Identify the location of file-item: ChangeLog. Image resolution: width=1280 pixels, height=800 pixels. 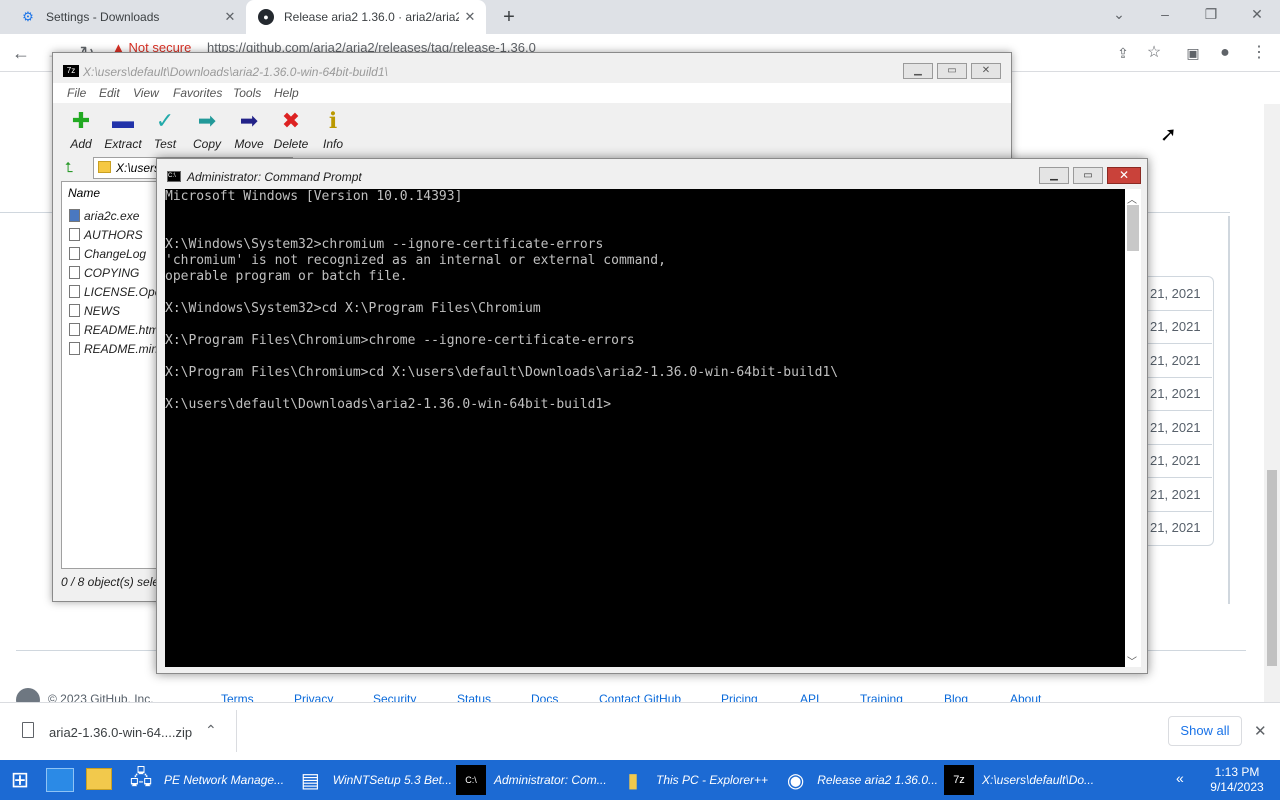
(107, 254).